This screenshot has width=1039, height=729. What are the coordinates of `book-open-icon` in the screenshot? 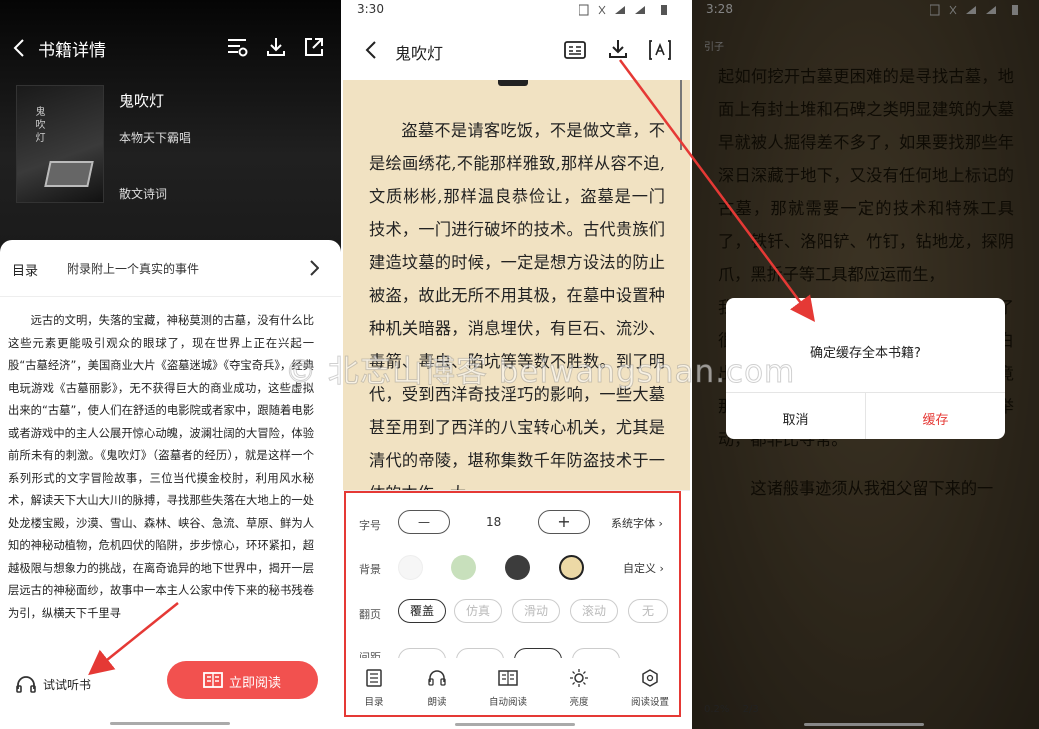 It's located at (213, 680).